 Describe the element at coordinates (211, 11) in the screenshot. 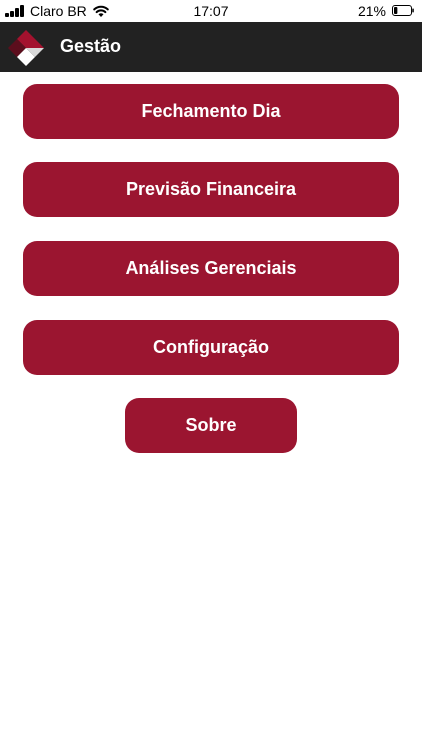

I see `status-bar: Claro BR 17:07 21%` at that location.